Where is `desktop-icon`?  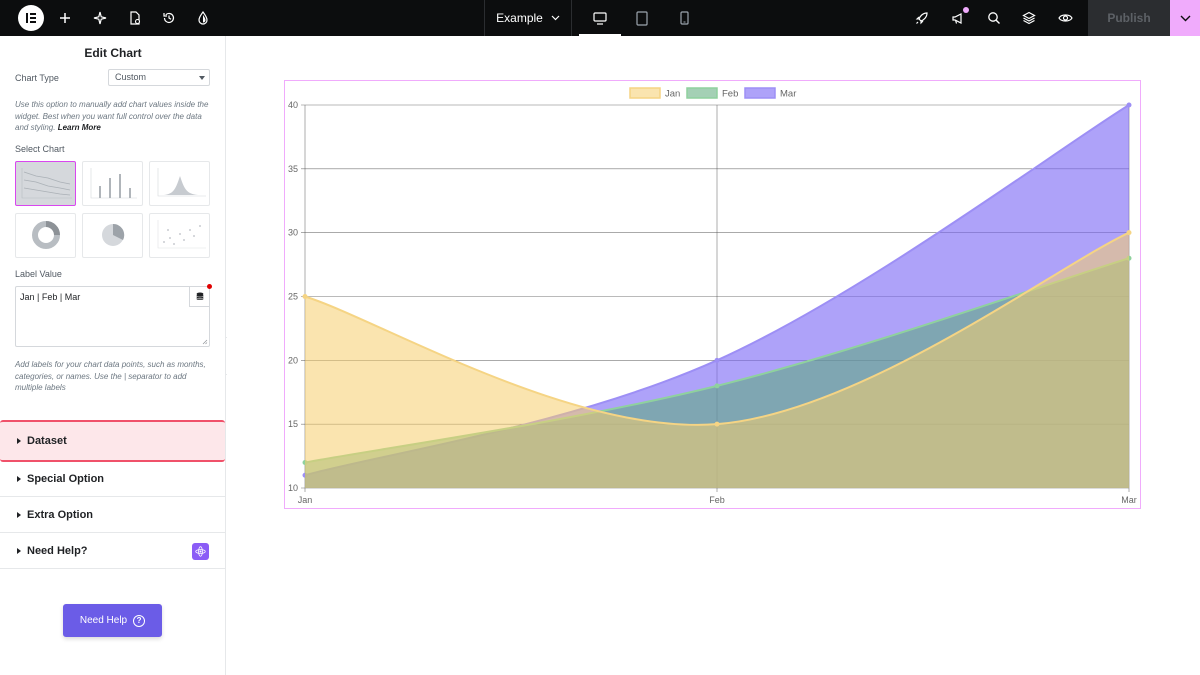 desktop-icon is located at coordinates (600, 18).